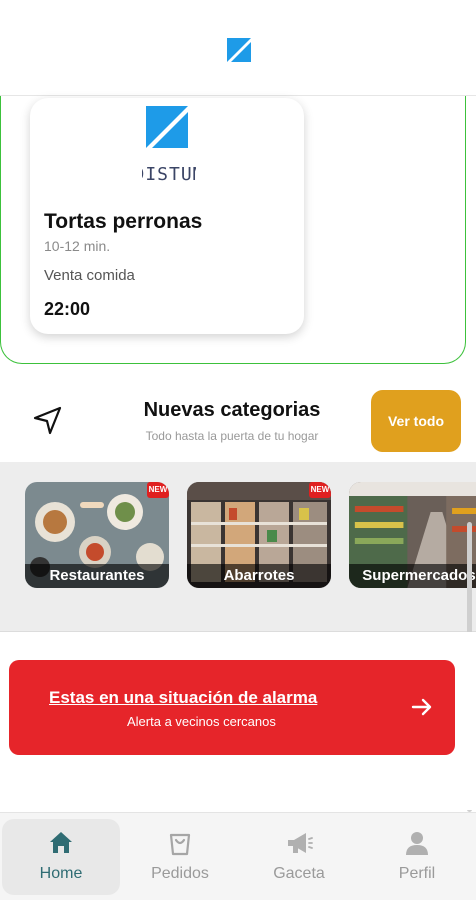 The height and width of the screenshot is (900, 476). Describe the element at coordinates (97, 535) in the screenshot. I see `category-tile-restaurantes: NEW Restaurantes` at that location.